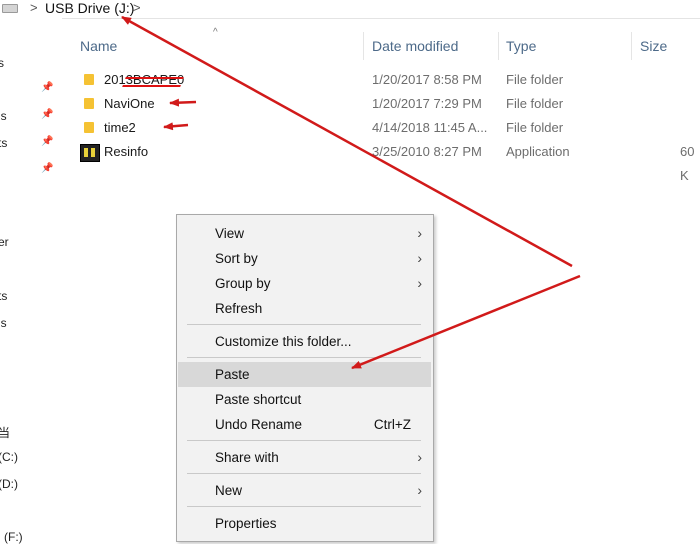  I want to click on menu-item-paste-shortcut: Paste shortcut, so click(304, 399).